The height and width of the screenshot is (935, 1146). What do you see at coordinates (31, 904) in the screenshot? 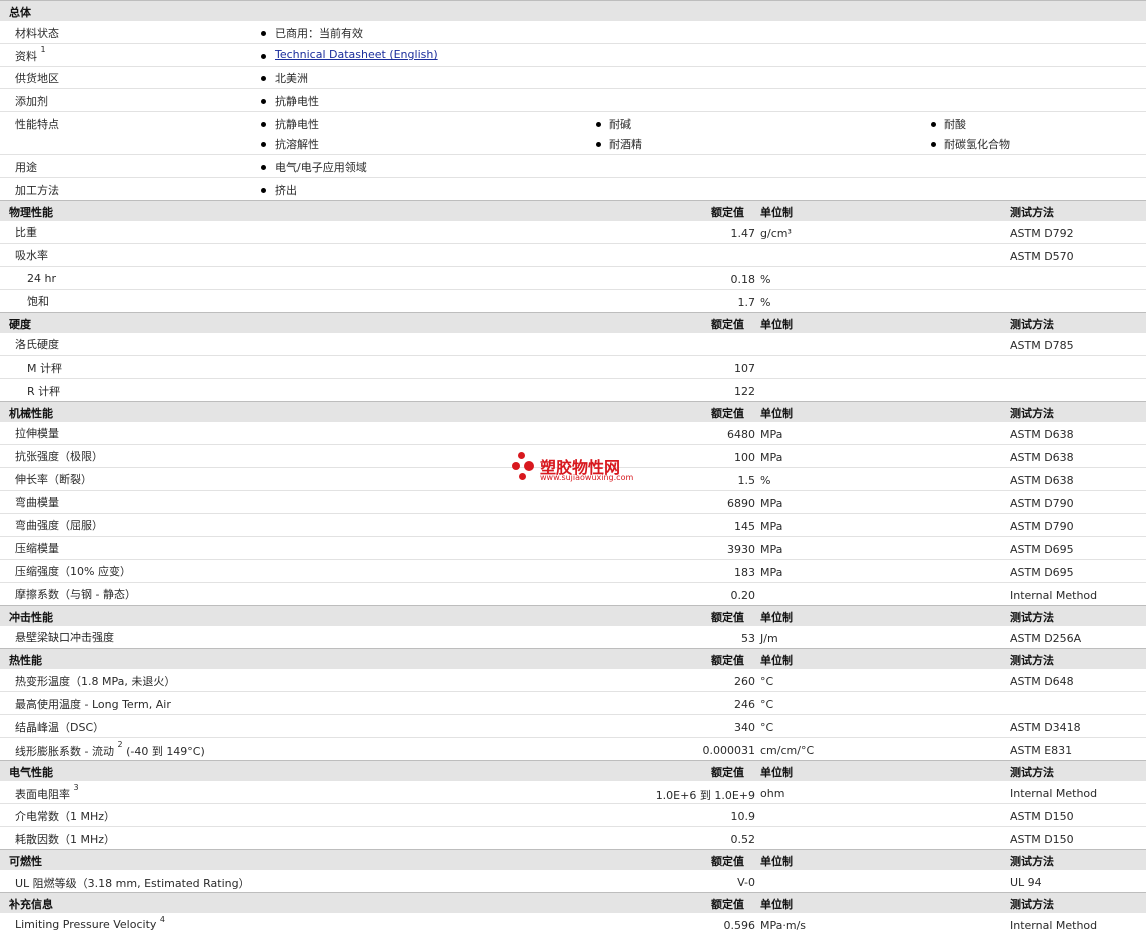
I see `section-title: 补充信息` at bounding box center [31, 904].